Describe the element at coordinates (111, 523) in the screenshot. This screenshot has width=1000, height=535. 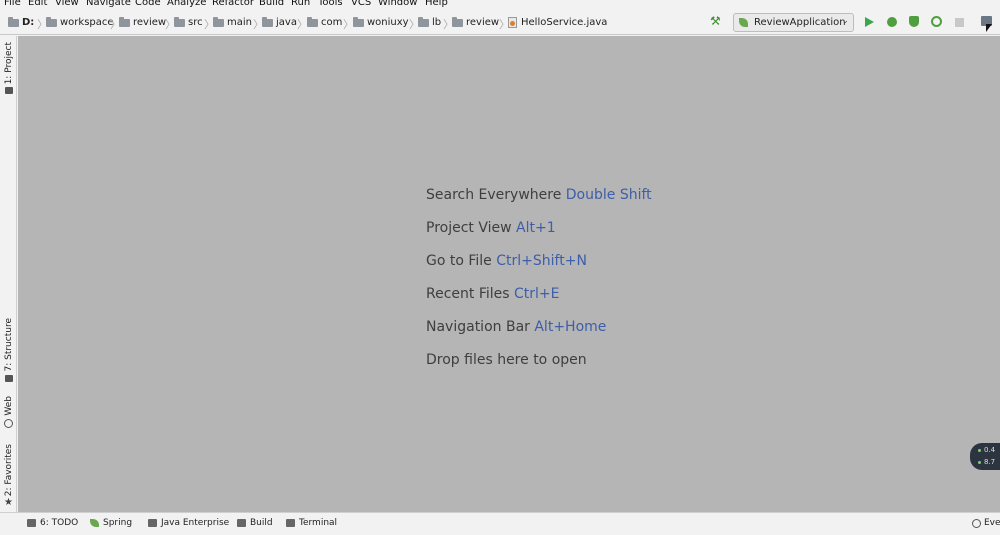
I see `tab-spring: Spring` at that location.